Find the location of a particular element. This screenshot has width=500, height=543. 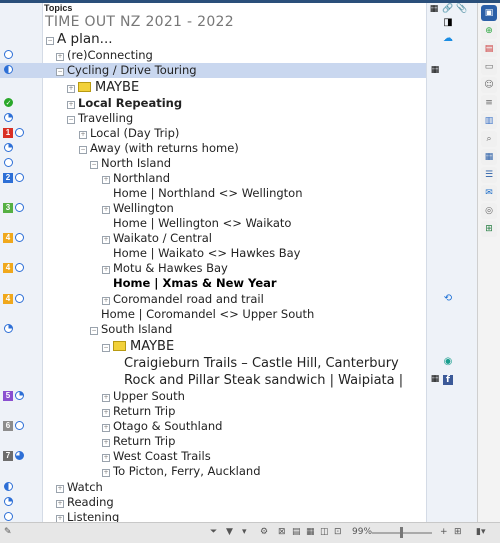

panel-toggle-icon: ▮▾ is located at coordinates (480, 532).